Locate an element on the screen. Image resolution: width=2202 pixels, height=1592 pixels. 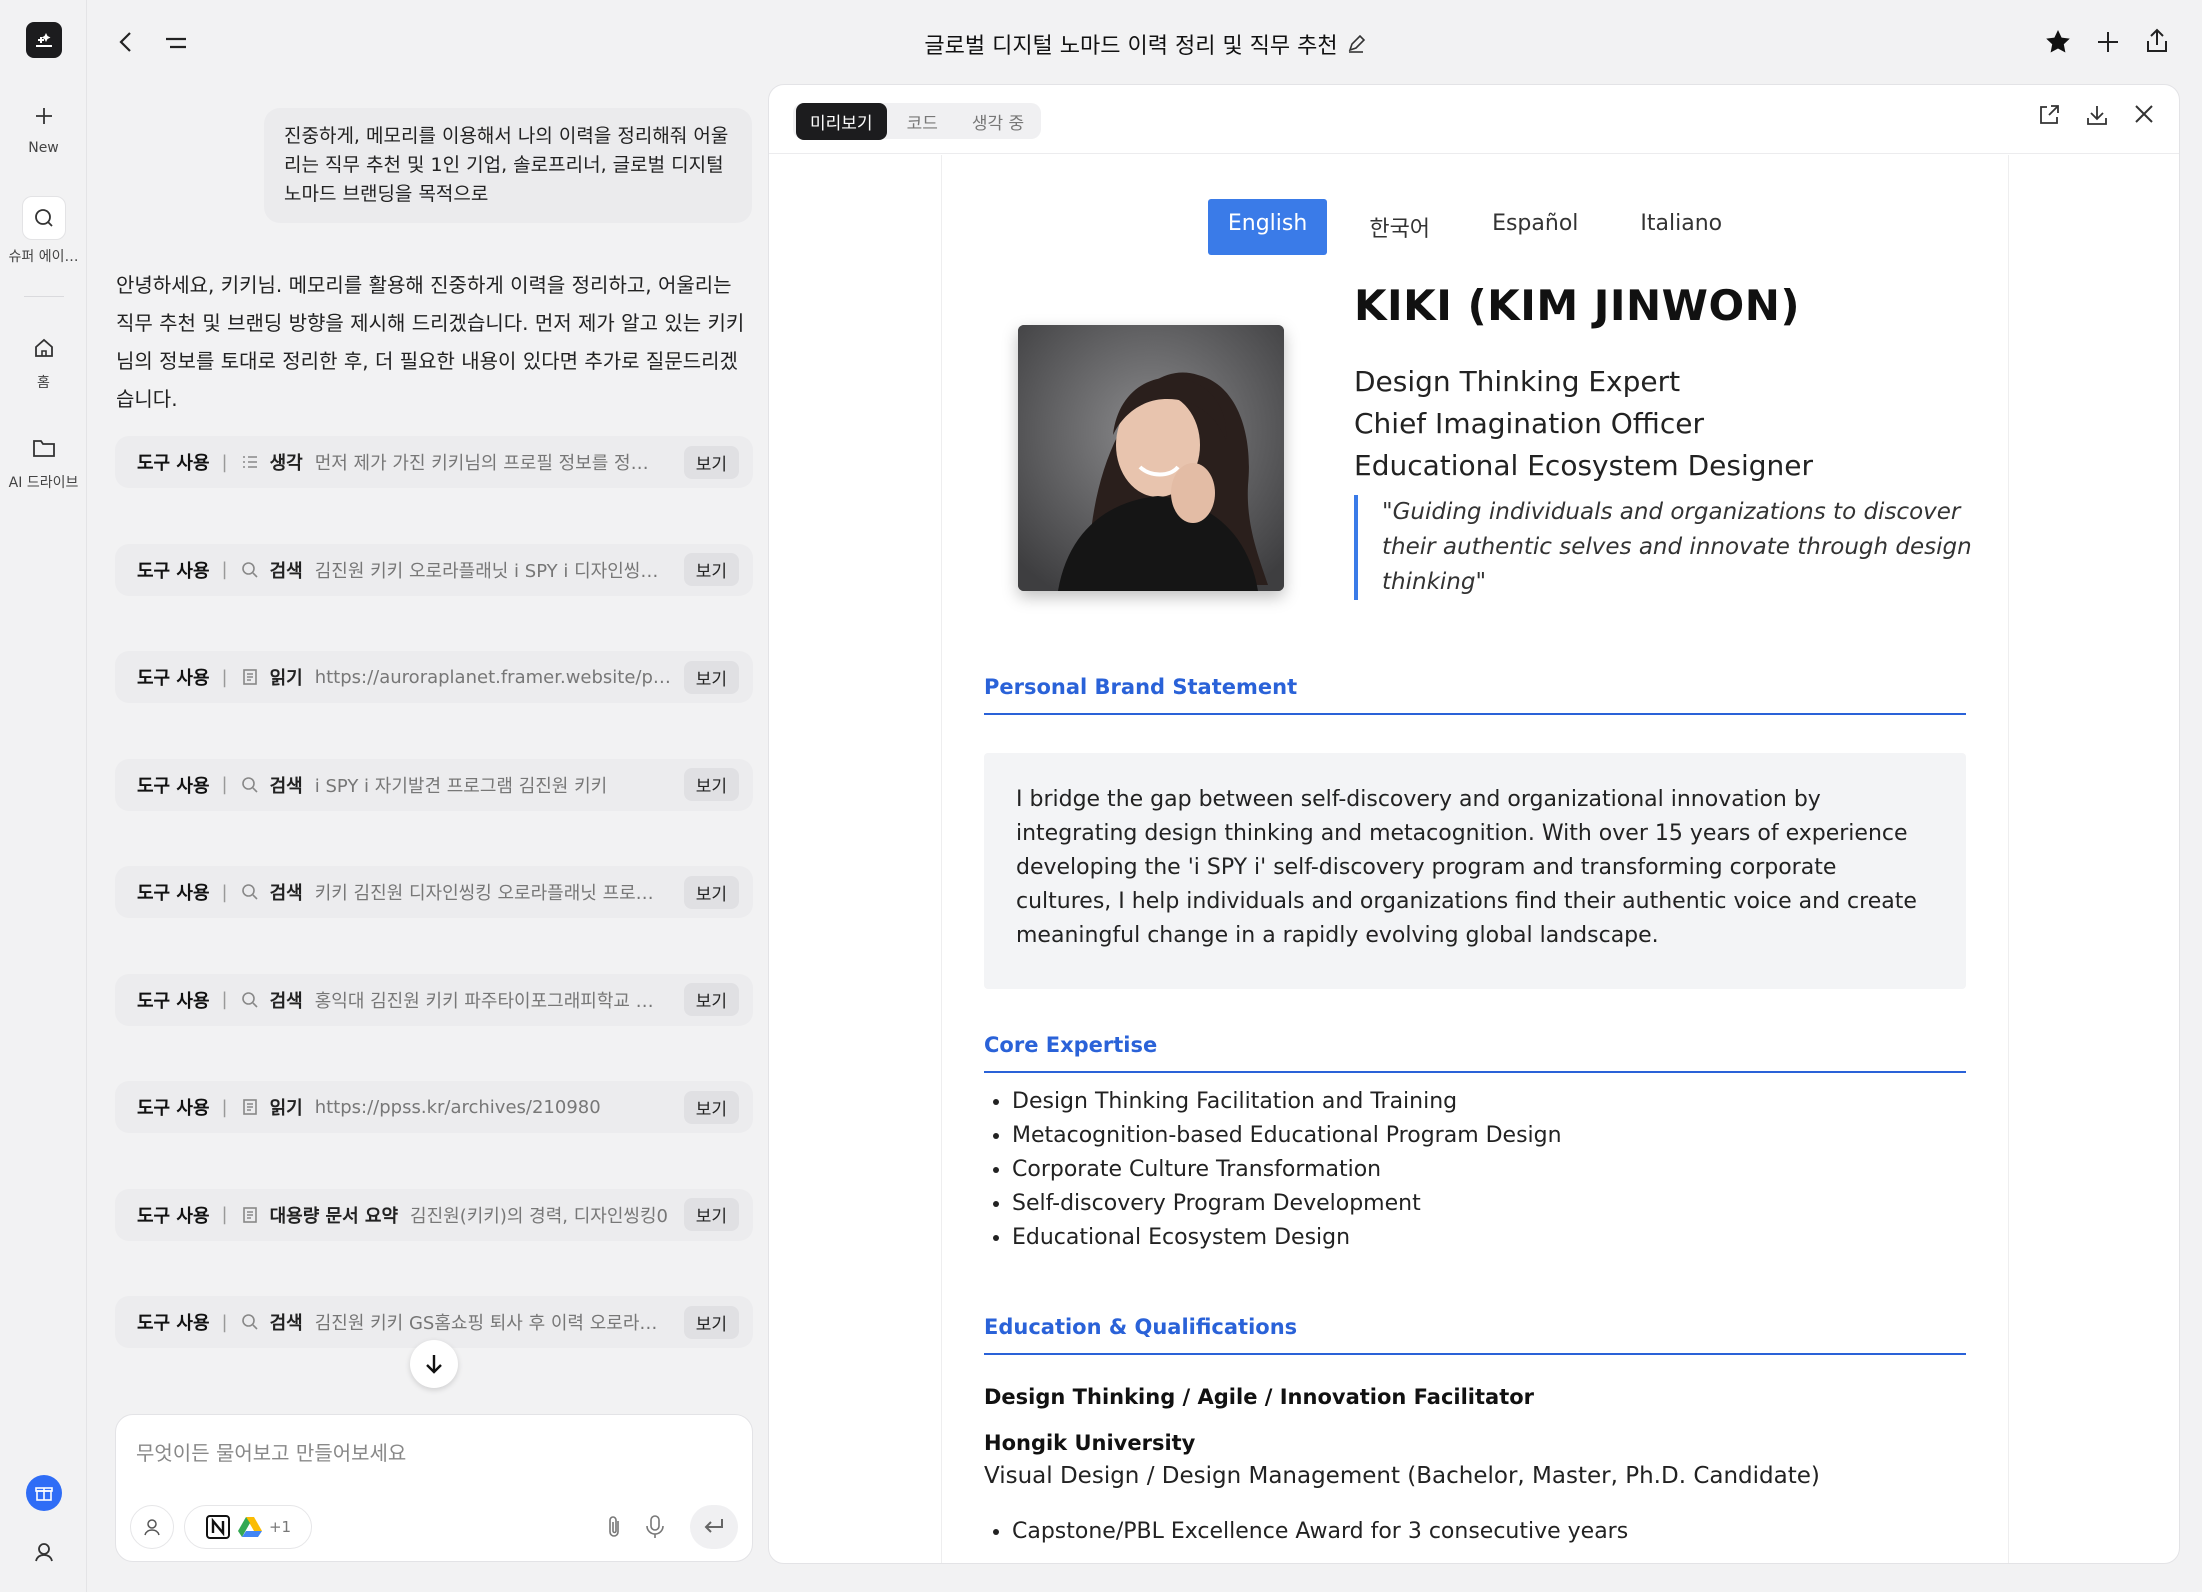
rail-home: 홈 is located at coordinates (43, 363).